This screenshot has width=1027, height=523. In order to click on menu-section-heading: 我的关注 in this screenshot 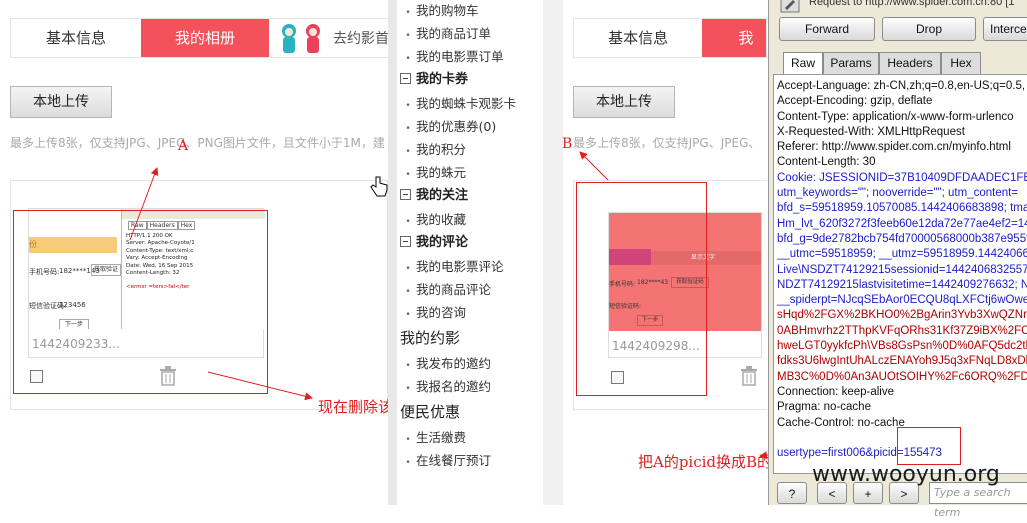, I will do `click(458, 196)`.